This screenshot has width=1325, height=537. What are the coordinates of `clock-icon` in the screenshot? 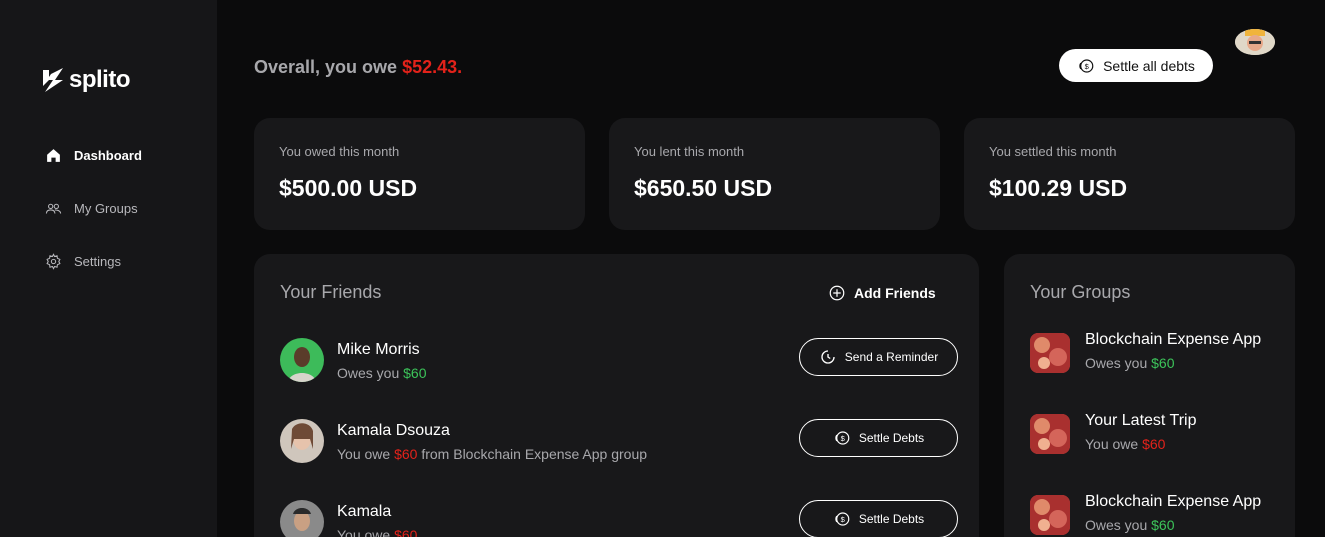 It's located at (828, 357).